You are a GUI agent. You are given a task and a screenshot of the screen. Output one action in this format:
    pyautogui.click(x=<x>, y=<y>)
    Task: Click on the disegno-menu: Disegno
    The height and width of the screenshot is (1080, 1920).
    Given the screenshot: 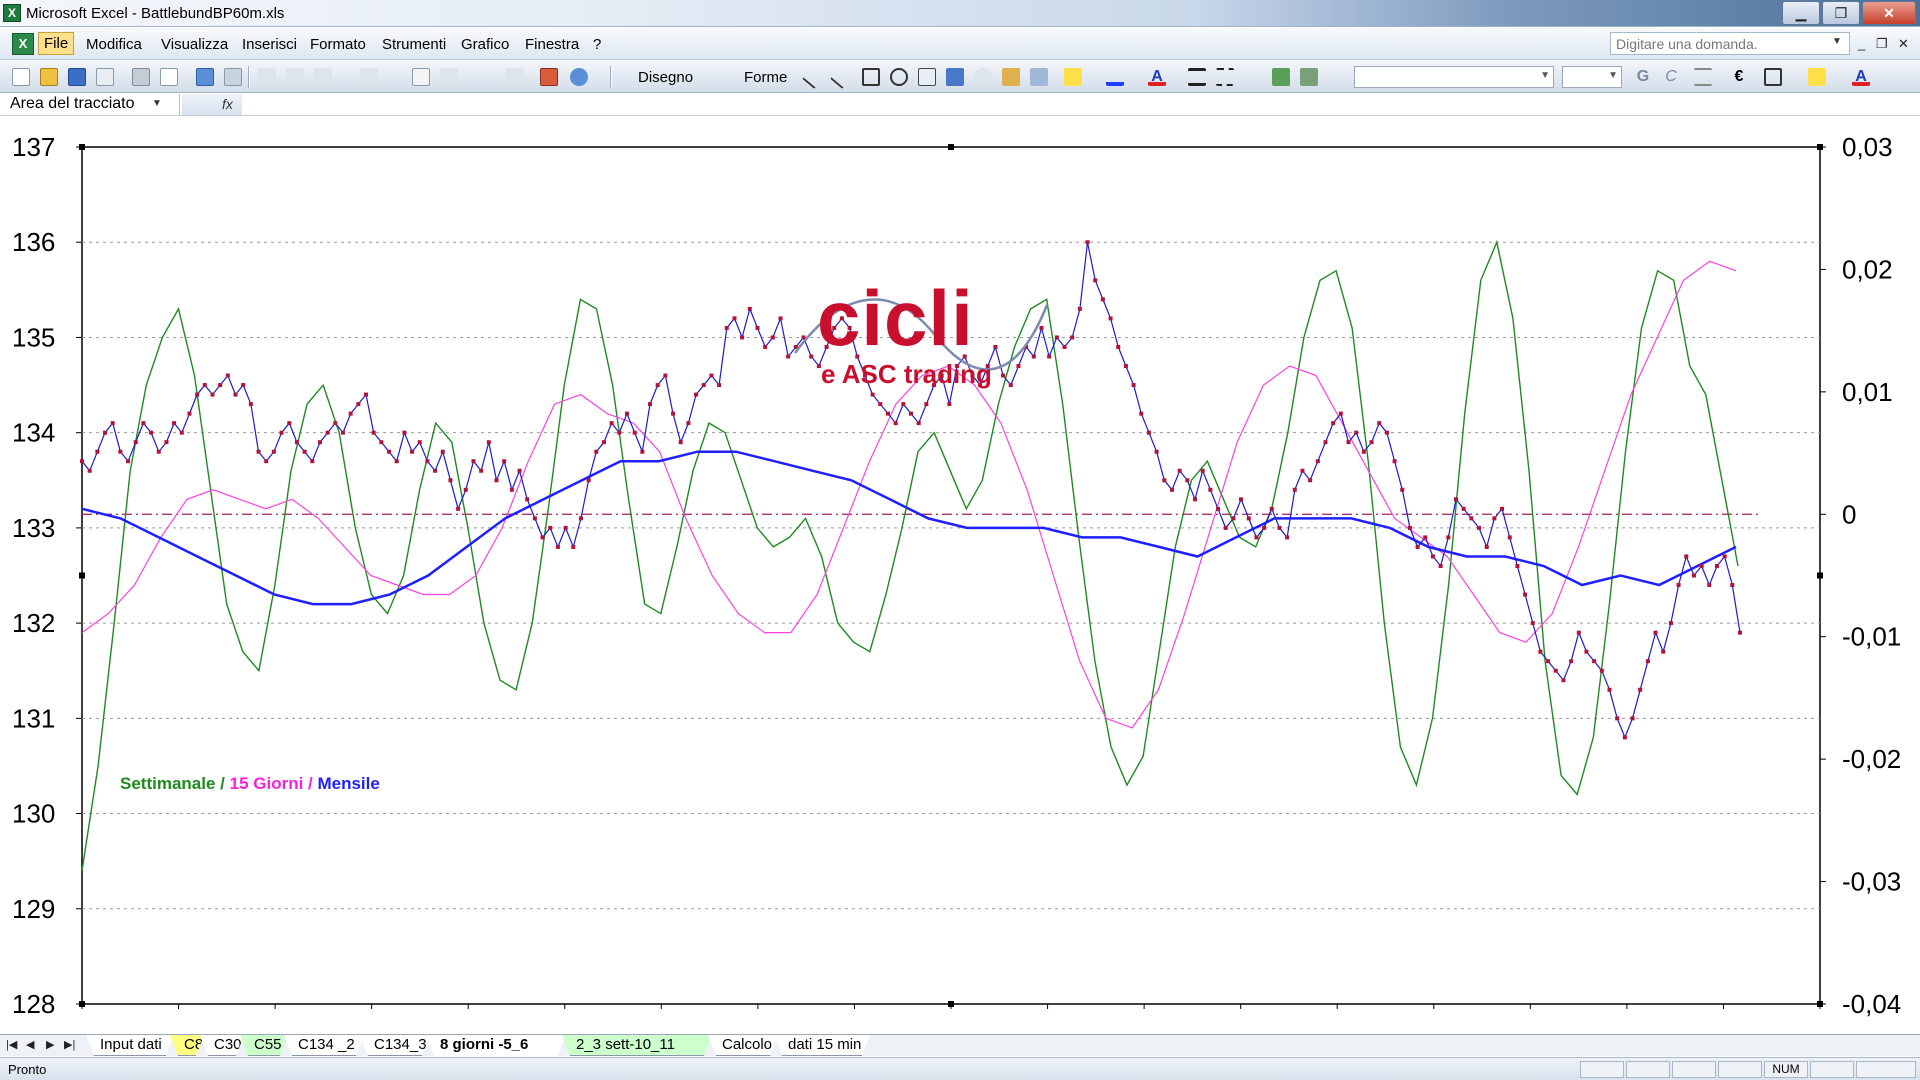 What is the action you would take?
    pyautogui.click(x=665, y=77)
    